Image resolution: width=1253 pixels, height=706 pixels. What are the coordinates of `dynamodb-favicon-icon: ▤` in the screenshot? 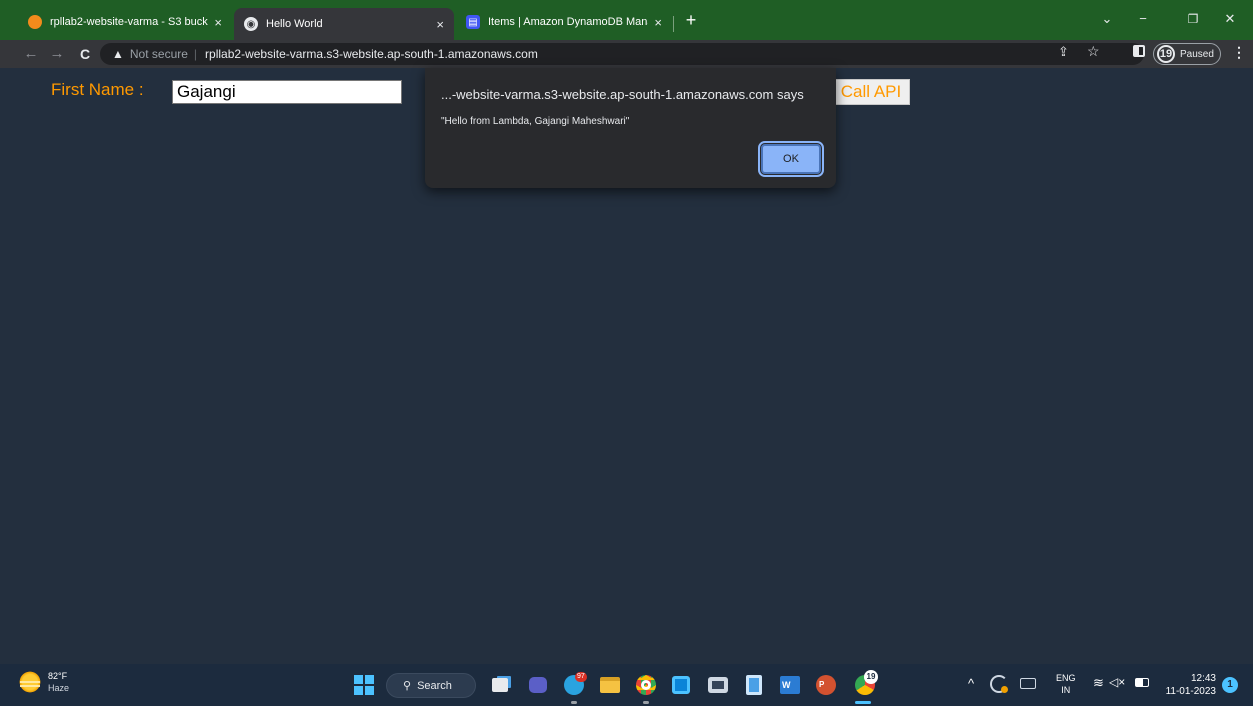 It's located at (473, 22).